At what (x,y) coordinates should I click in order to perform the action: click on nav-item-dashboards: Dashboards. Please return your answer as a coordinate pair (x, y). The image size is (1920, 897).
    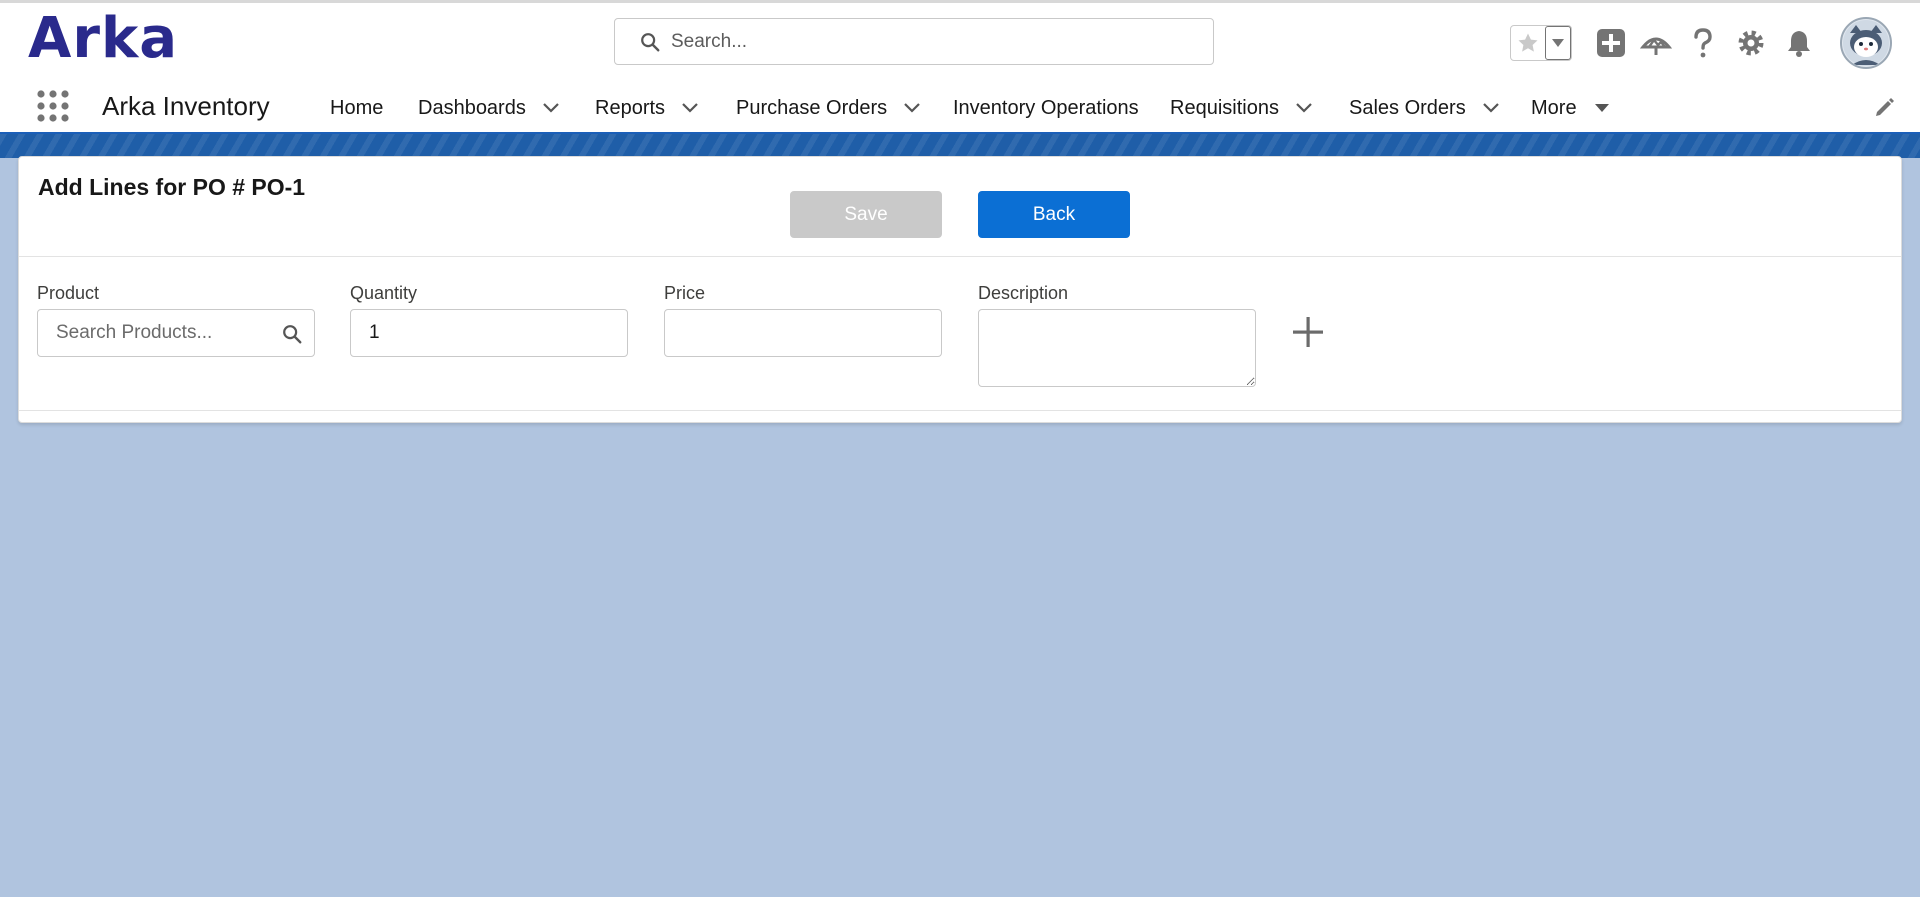
    Looking at the image, I should click on (489, 108).